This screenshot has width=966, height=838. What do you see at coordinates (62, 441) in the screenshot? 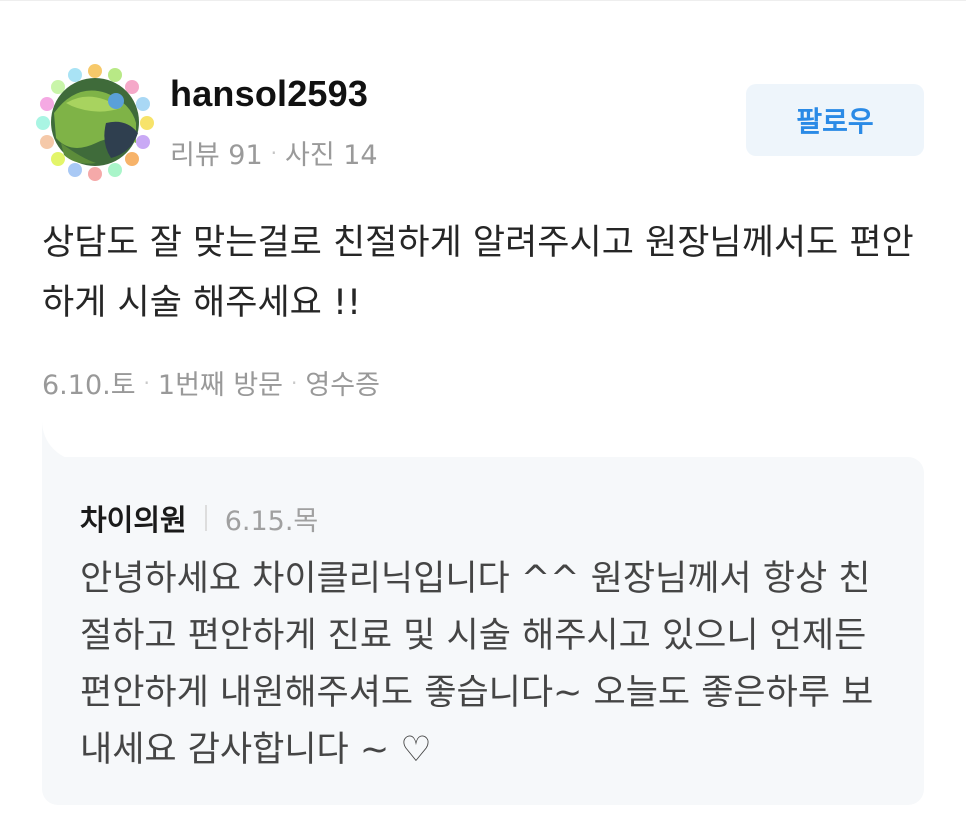
I see `reply-bubble-notch` at bounding box center [62, 441].